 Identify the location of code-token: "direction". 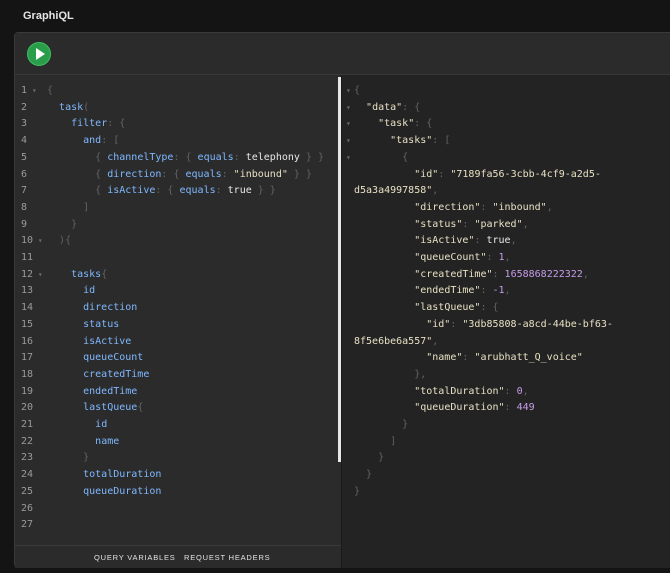
(447, 207).